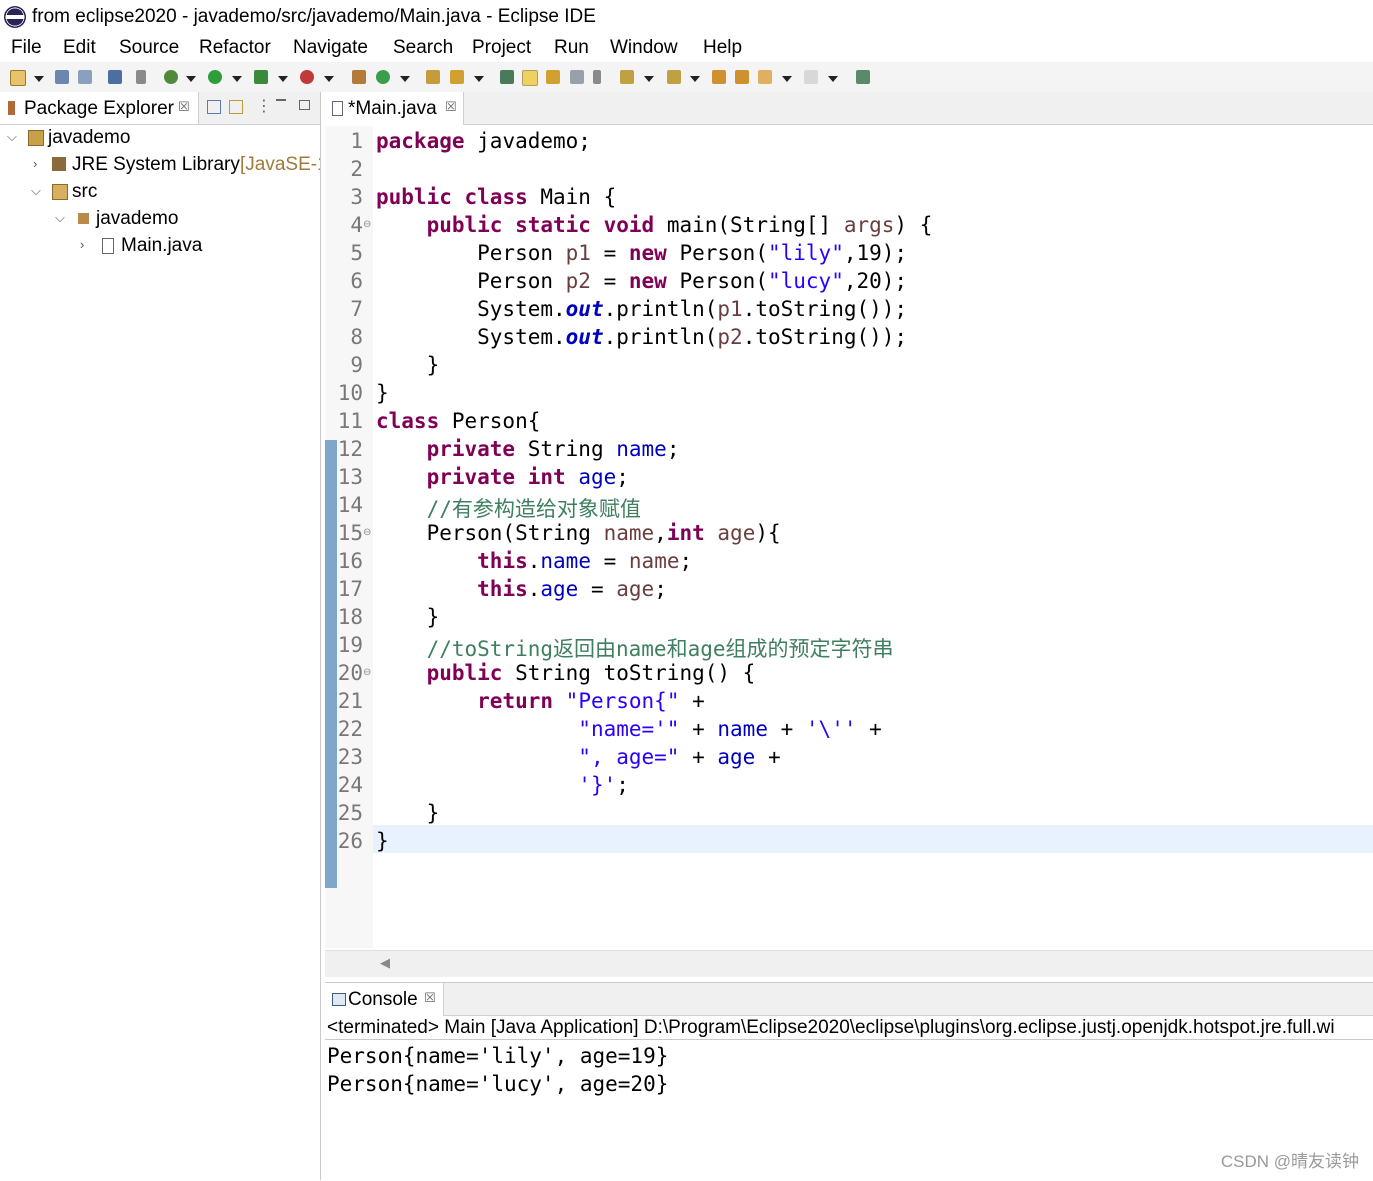  Describe the element at coordinates (384, 999) in the screenshot. I see `console-tab: Console ☒` at that location.